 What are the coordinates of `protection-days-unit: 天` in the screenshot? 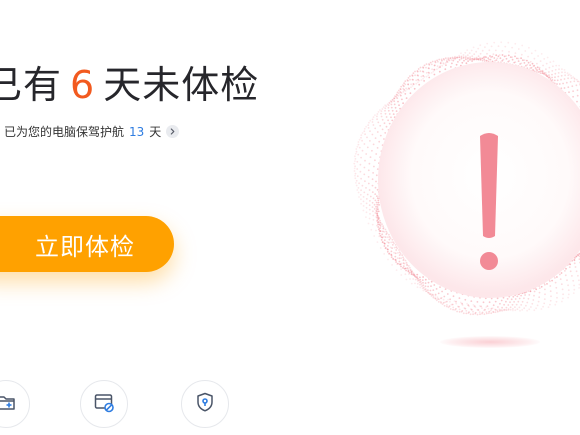 It's located at (155, 132).